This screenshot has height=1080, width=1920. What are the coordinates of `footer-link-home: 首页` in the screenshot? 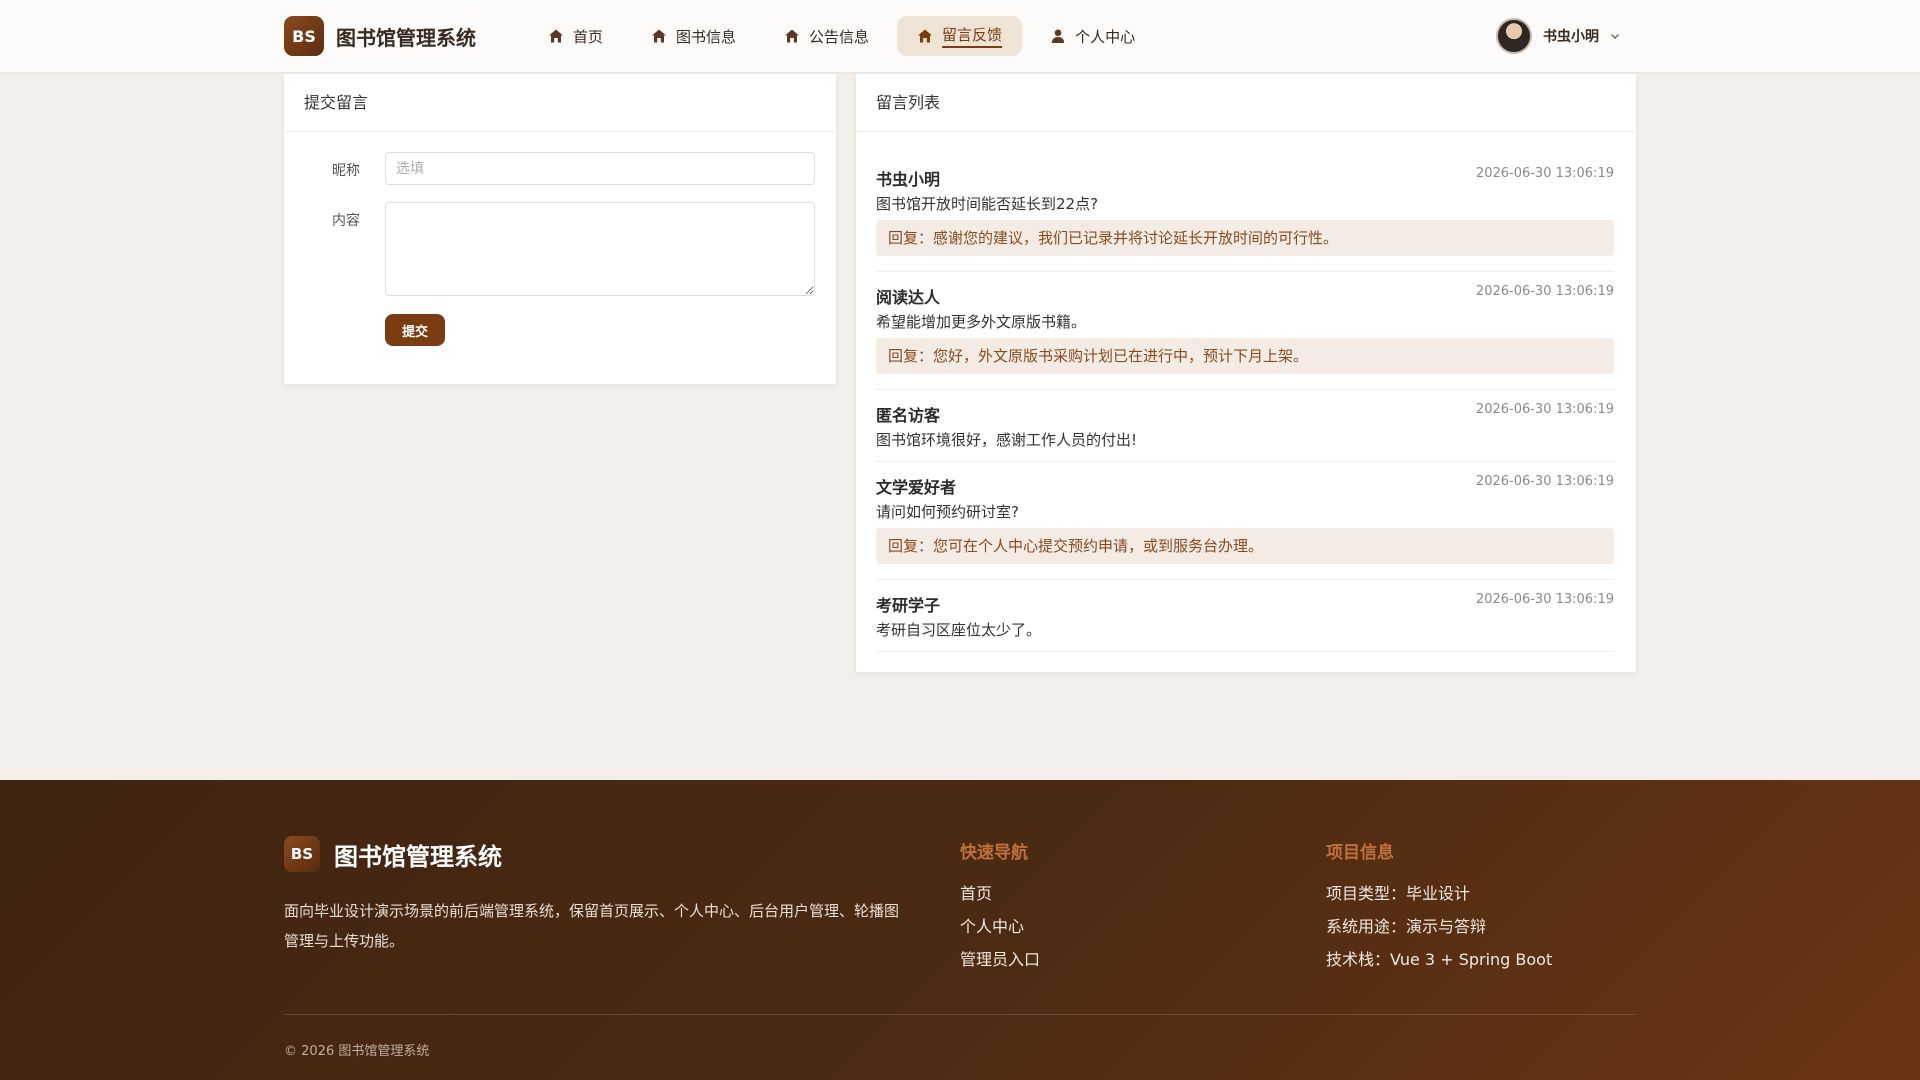 It's located at (1000, 893).